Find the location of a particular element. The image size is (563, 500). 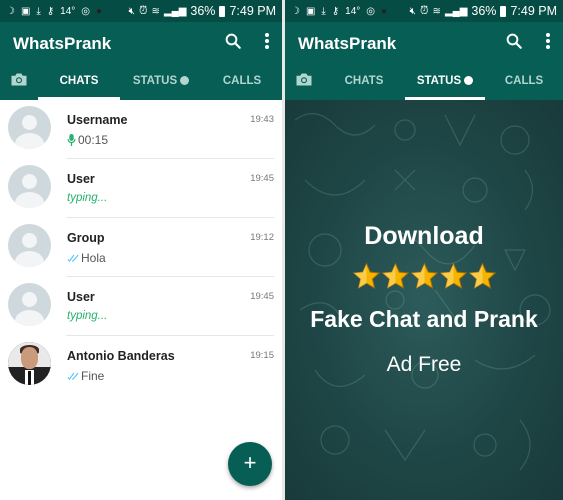

chat-time: 19:15 is located at coordinates (262, 355).